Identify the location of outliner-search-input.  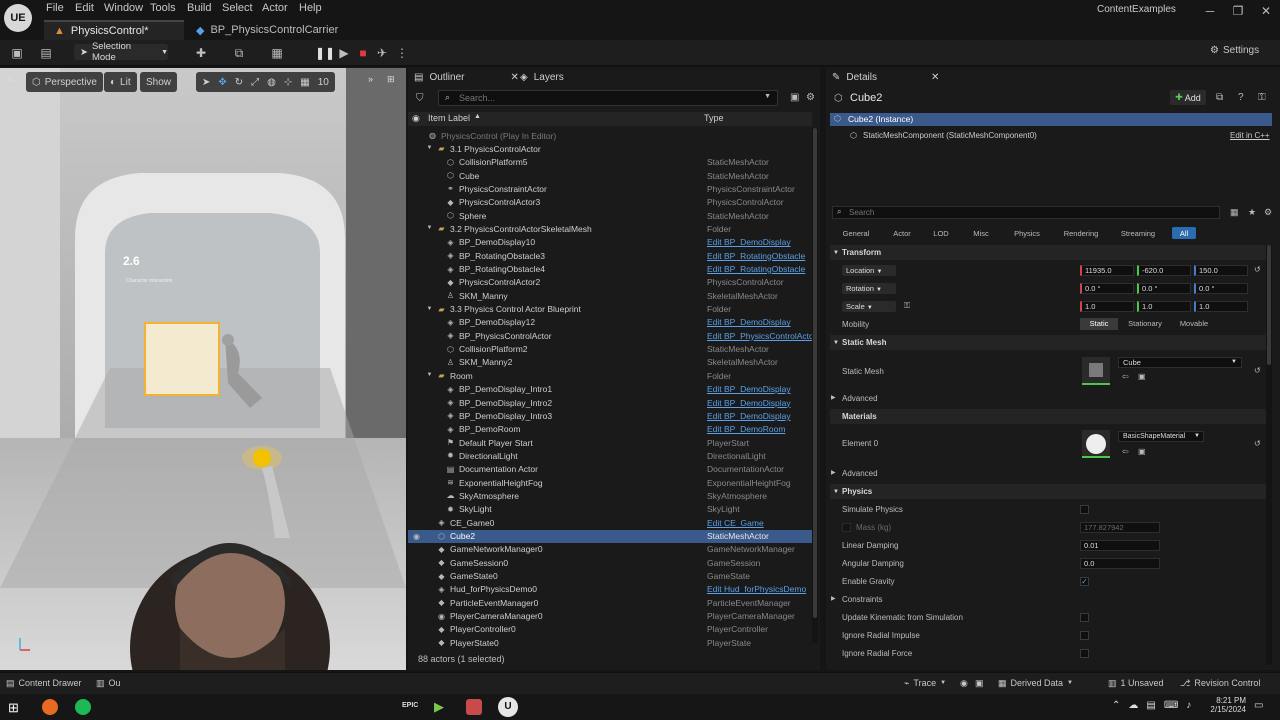
(604, 98).